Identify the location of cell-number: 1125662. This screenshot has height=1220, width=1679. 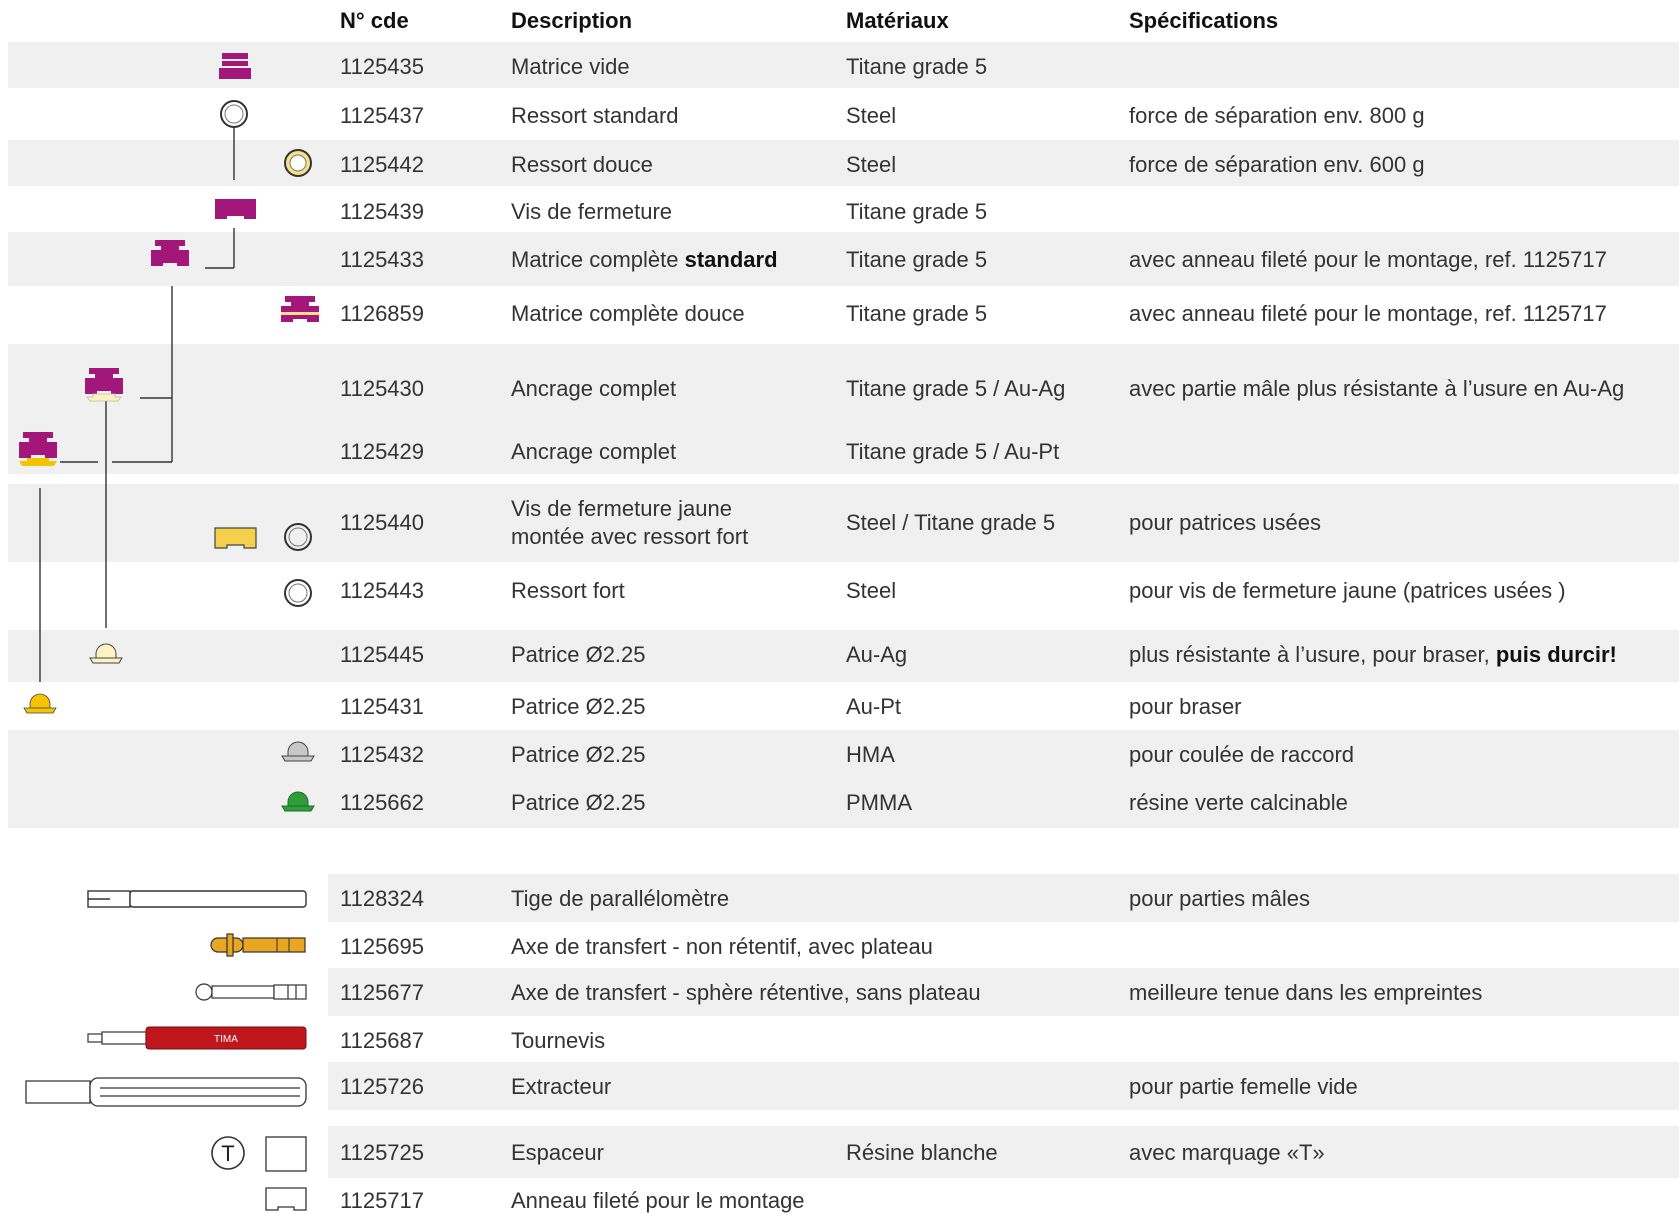
(382, 802).